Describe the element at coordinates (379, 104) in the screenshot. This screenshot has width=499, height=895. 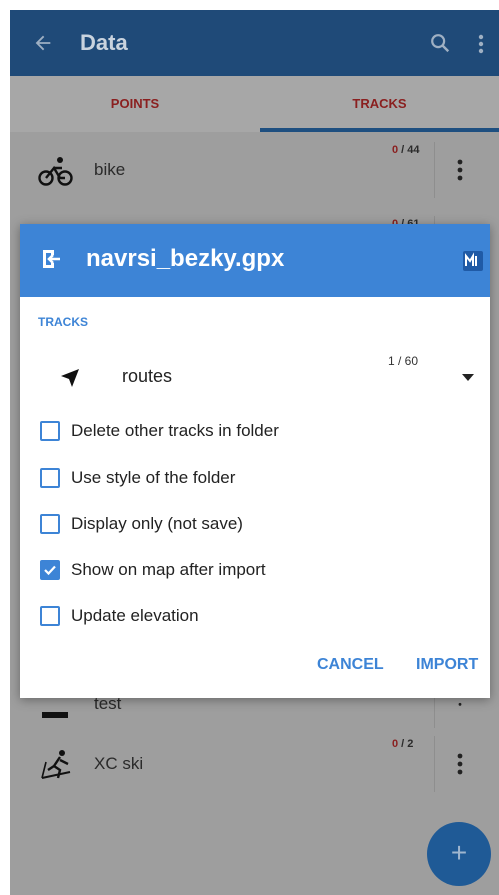
I see `tab-tracks: TRACKS` at that location.